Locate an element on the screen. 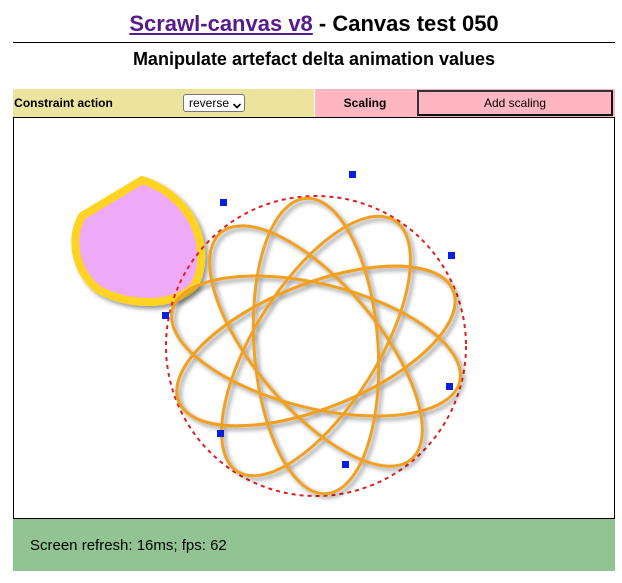  add-scaling-button: Add scaling is located at coordinates (515, 103).